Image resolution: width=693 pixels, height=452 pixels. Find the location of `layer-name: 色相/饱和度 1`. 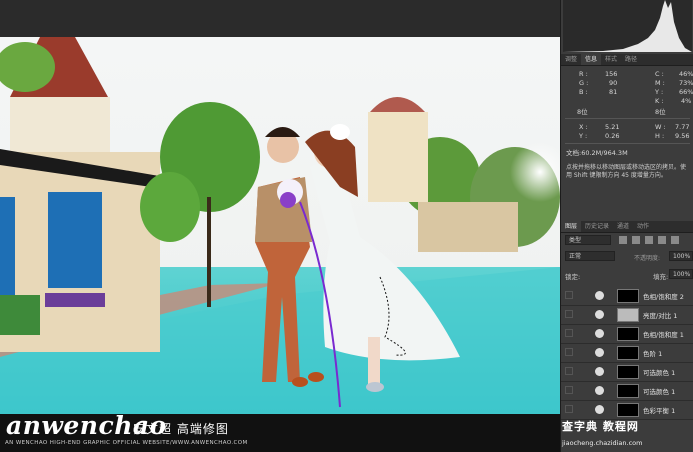

layer-name: 色相/饱和度 1 is located at coordinates (663, 335).